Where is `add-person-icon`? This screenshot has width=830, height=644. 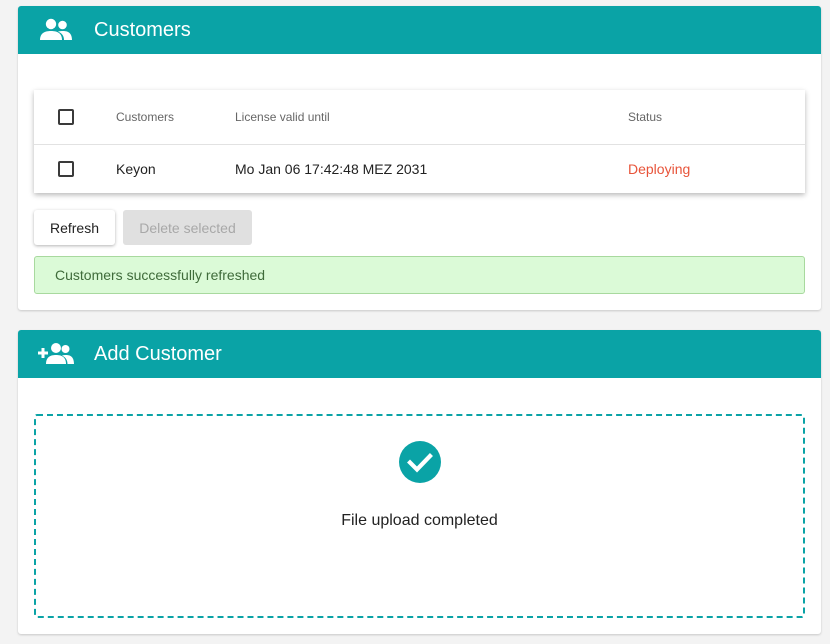
add-person-icon is located at coordinates (56, 354).